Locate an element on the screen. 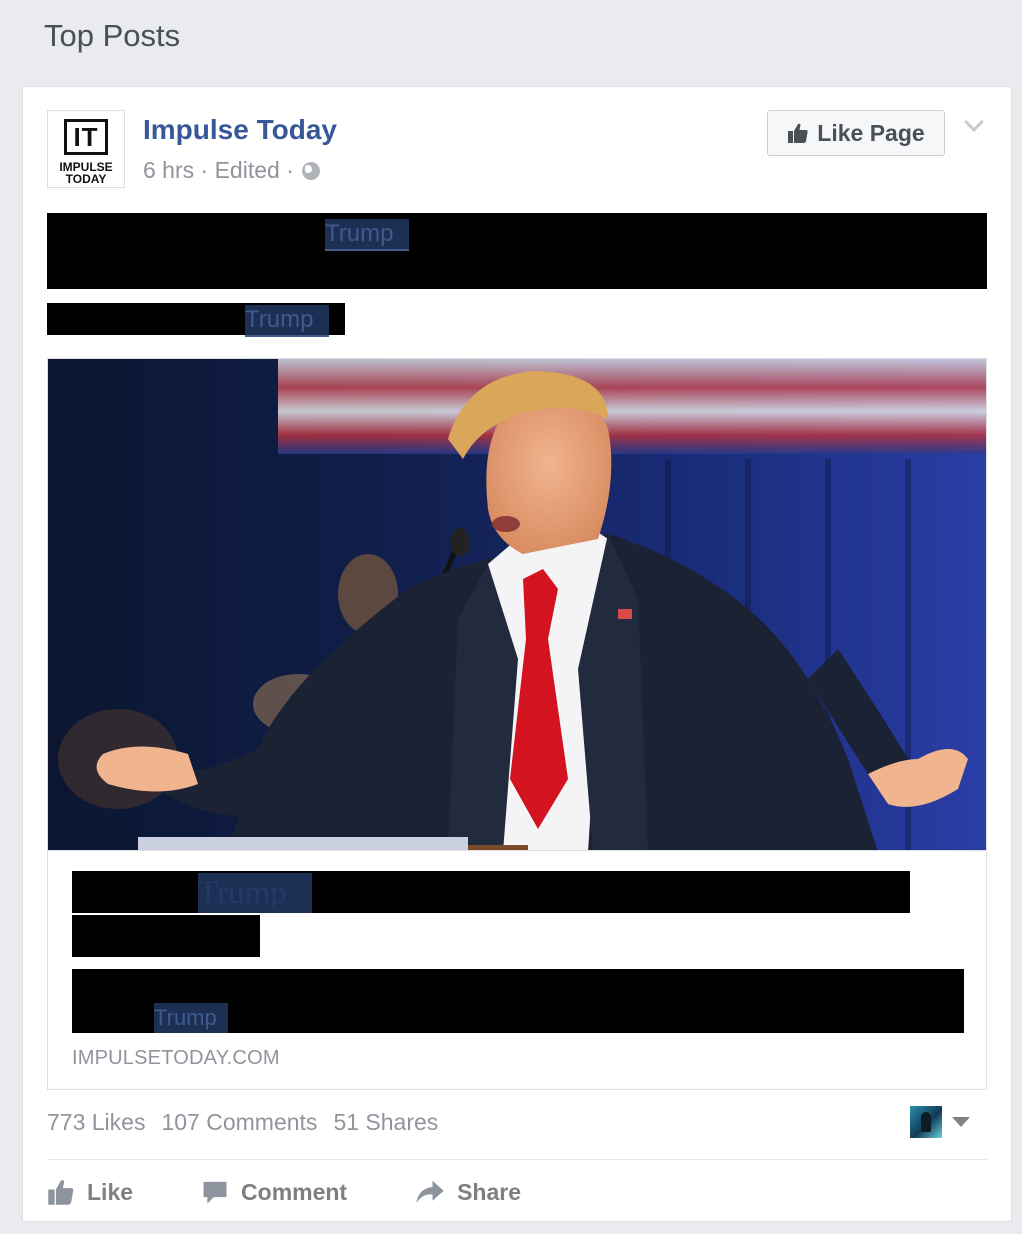 This screenshot has height=1234, width=1022. post-timestamp: 6 hrs is located at coordinates (168, 170).